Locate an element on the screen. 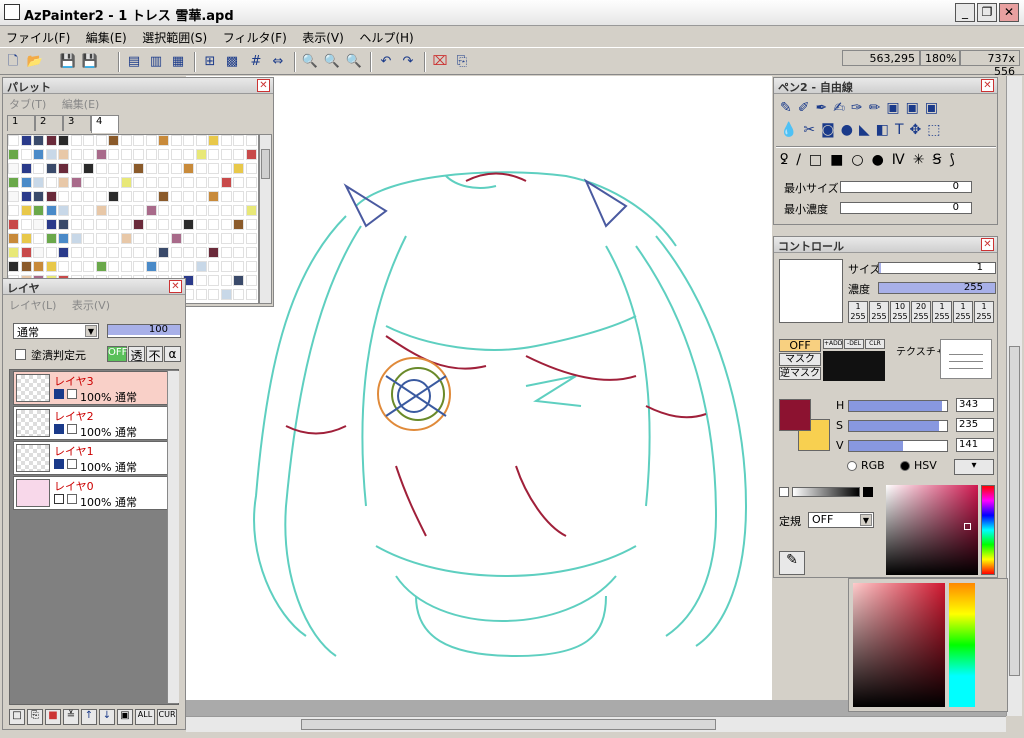  eyedropper-icon: ✎ is located at coordinates (792, 563).